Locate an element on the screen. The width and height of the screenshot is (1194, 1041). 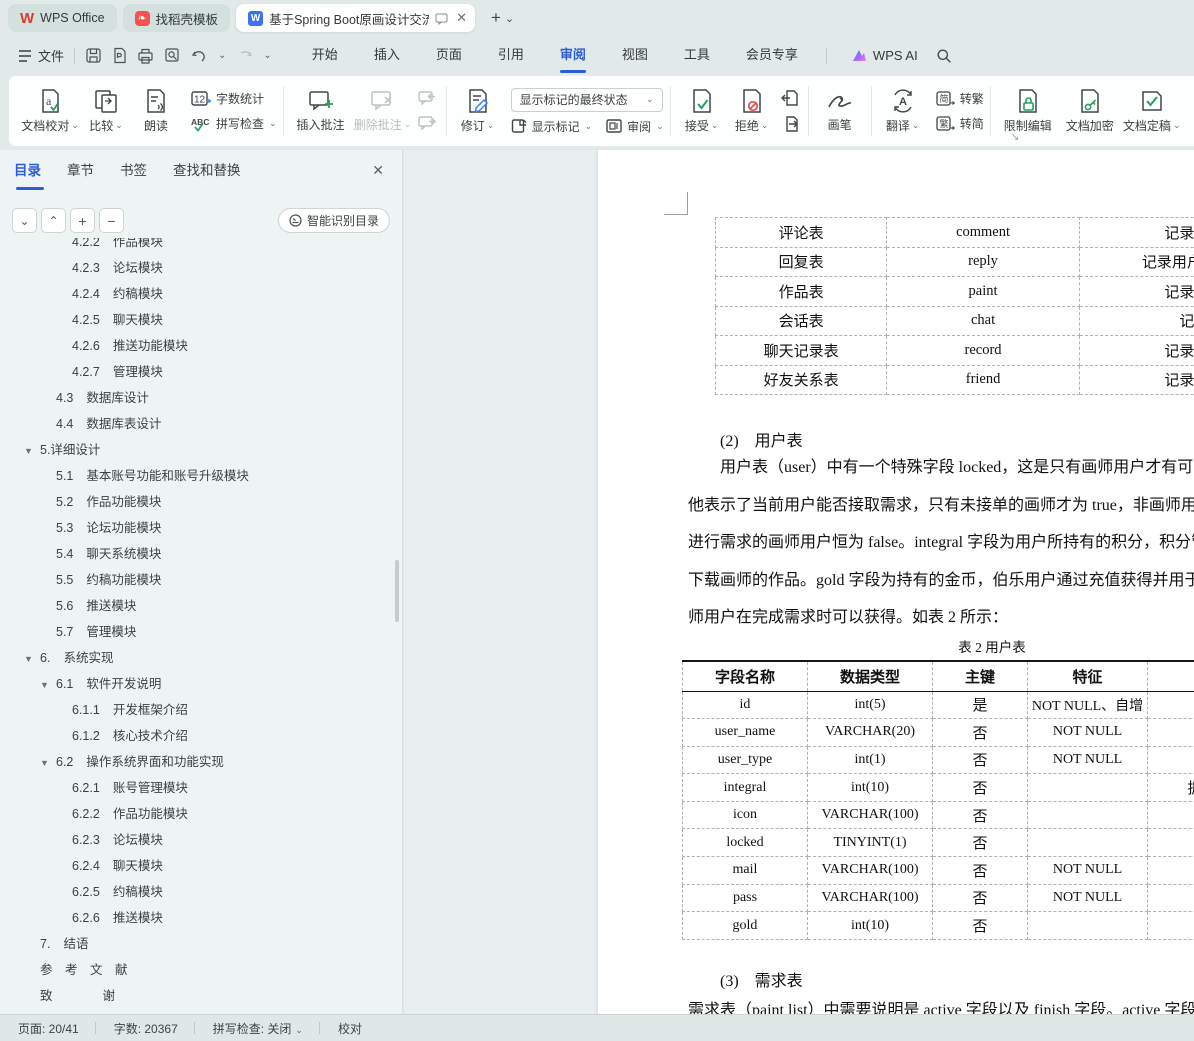
read-aloud-button: 朗读 is located at coordinates (156, 111).